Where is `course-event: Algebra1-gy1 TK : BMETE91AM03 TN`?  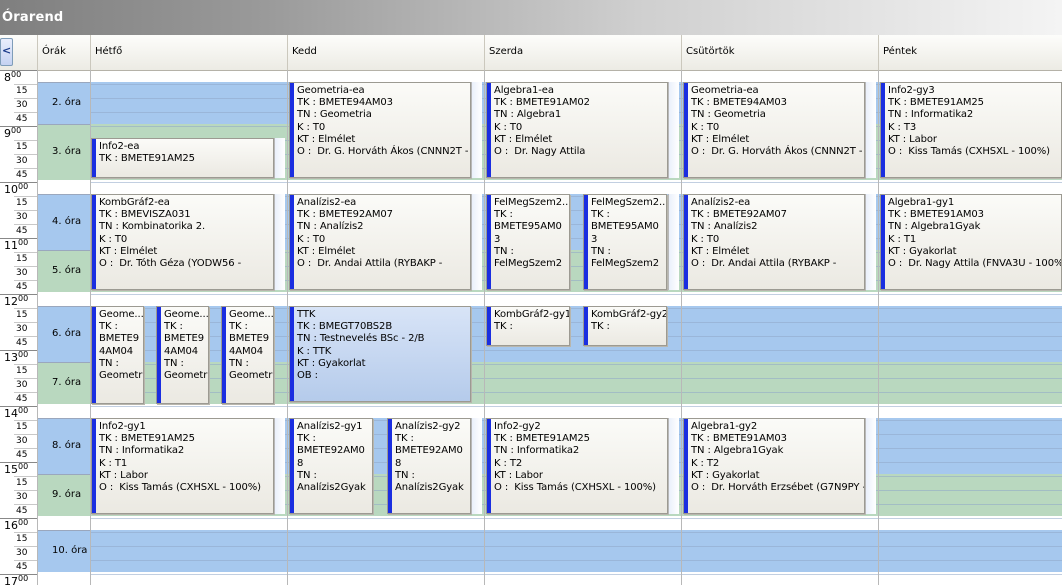 course-event: Algebra1-gy1 TK : BMETE91AM03 TN is located at coordinates (971, 242).